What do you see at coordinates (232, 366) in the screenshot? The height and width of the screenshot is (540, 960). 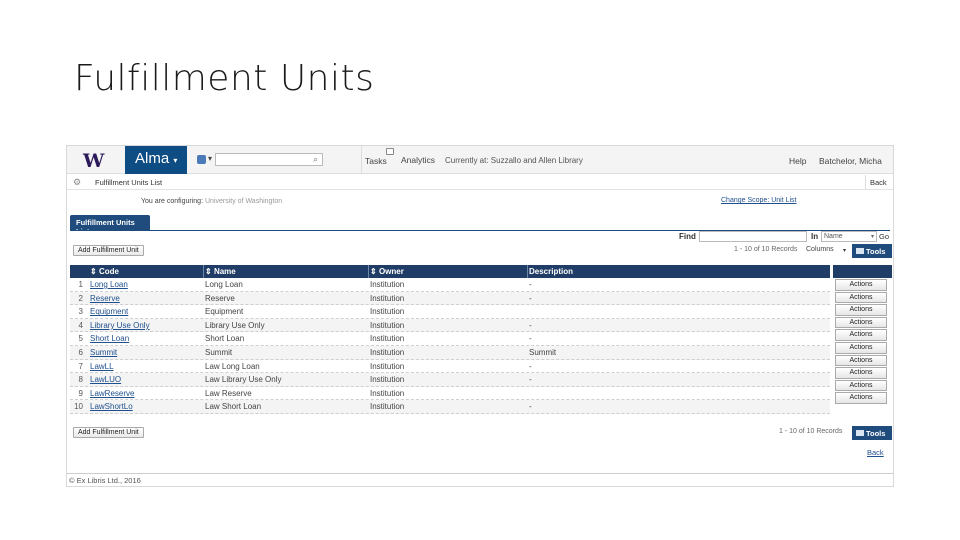 I see `unit-name: Law Long Loan` at bounding box center [232, 366].